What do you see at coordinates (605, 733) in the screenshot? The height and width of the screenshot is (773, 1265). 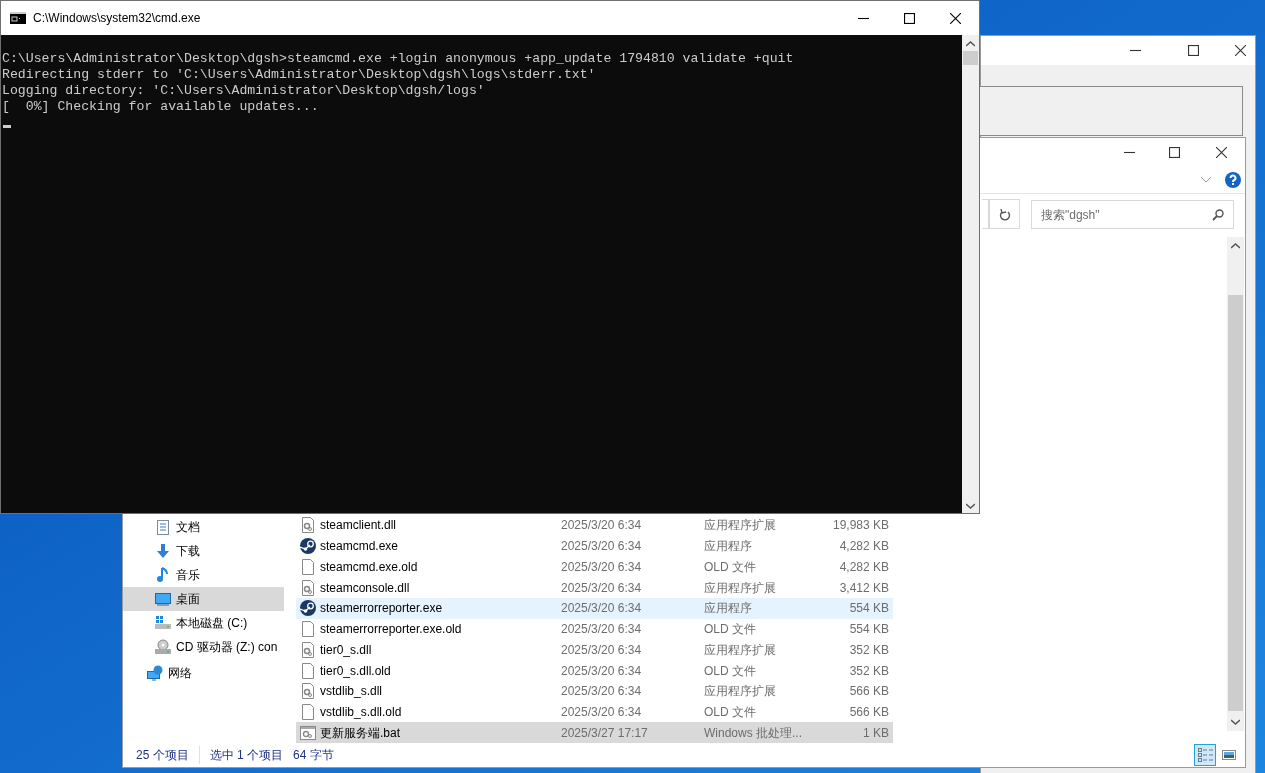 I see `date-modified: 2025/3/27 17:17` at bounding box center [605, 733].